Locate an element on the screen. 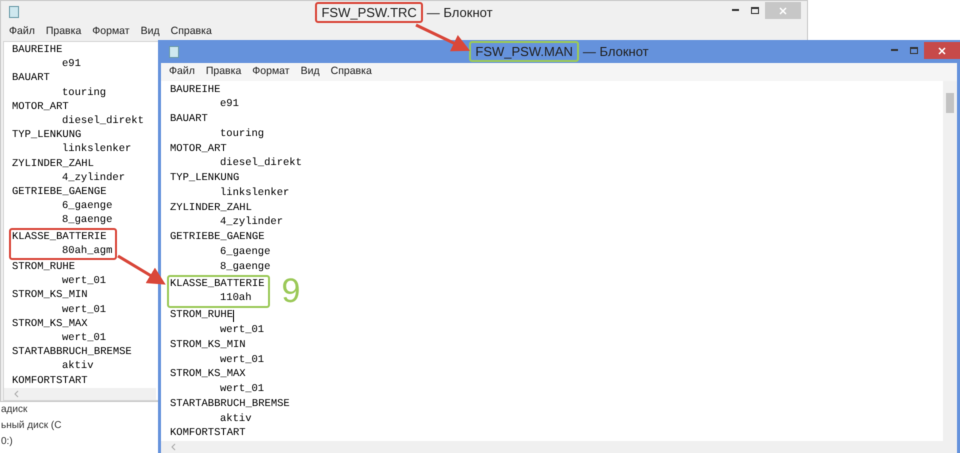 The height and width of the screenshot is (453, 960). window-title-file: FSW_PSW.MAN is located at coordinates (524, 51).